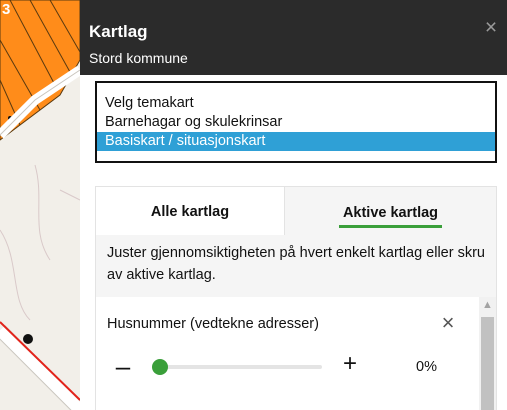  I want to click on opacity-decrease-button: –, so click(123, 366).